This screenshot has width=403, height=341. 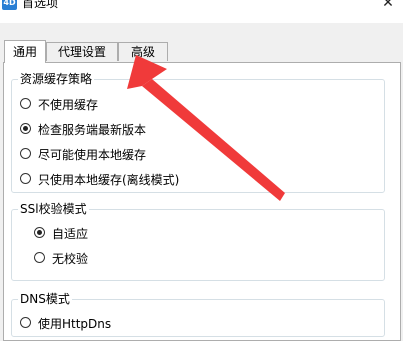 I want to click on option-label: 检查服务端最新版本, so click(x=92, y=130).